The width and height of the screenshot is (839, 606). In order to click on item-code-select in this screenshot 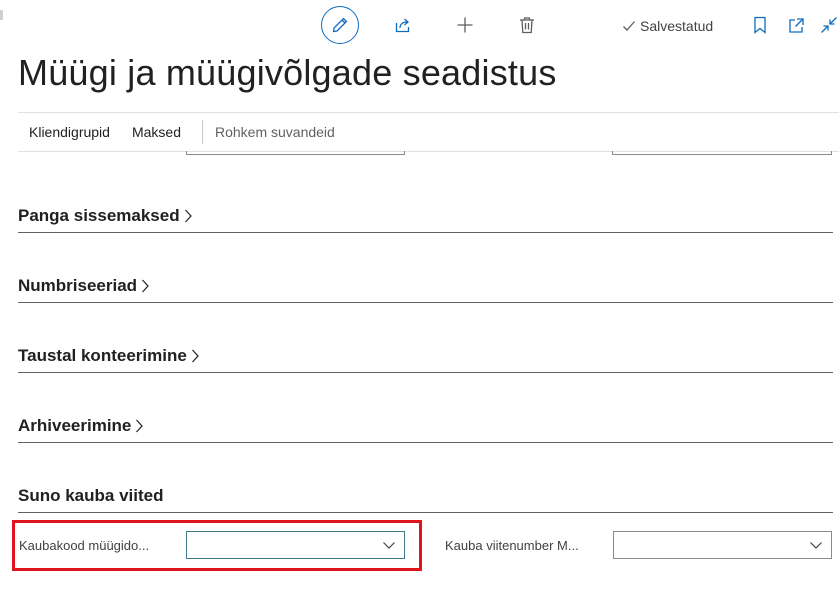, I will do `click(295, 545)`.